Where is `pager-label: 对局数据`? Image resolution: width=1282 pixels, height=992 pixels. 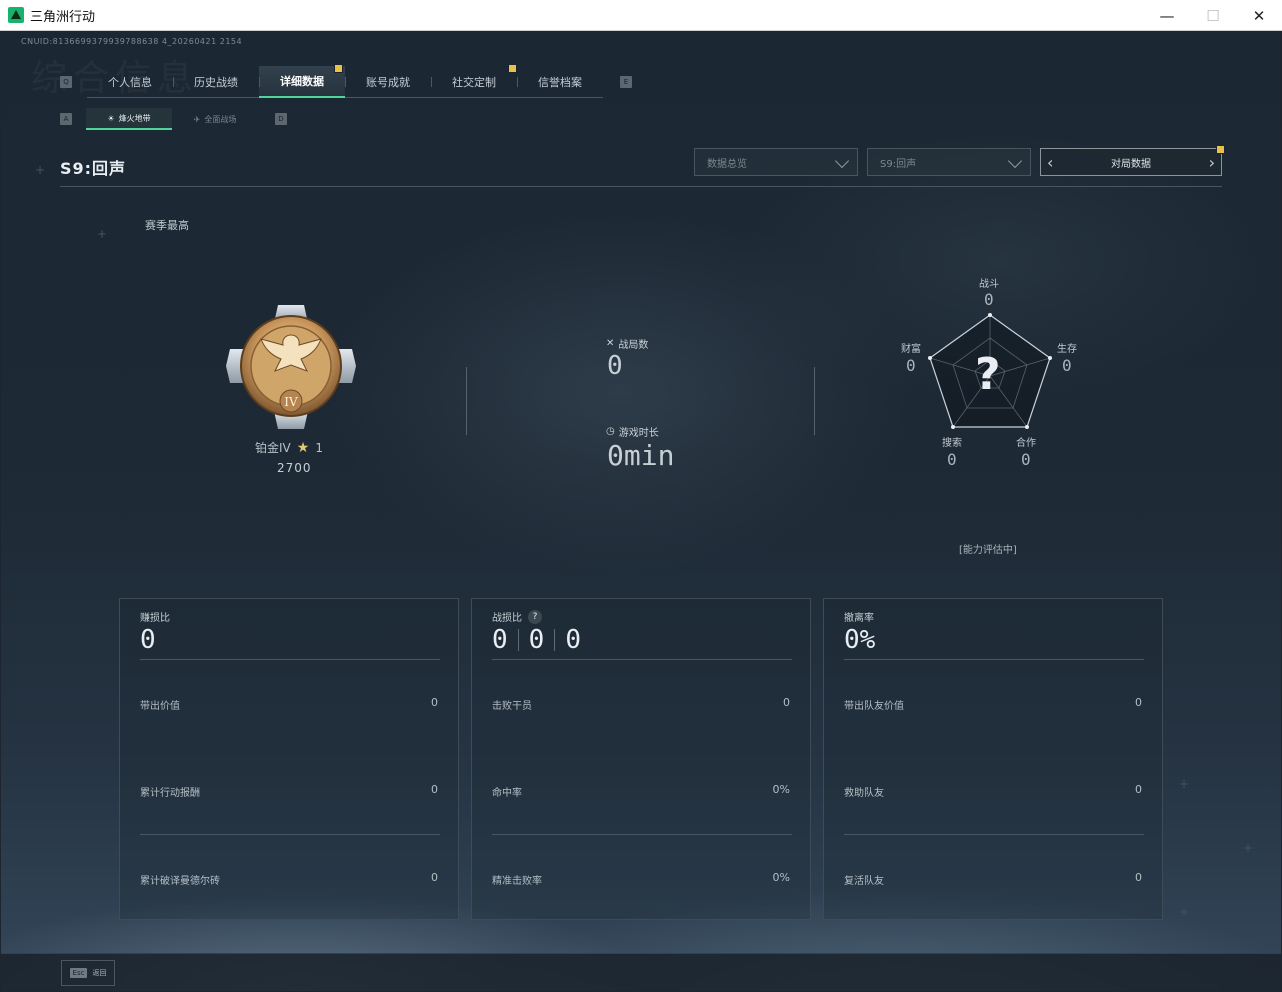
pager-label: 对局数据 is located at coordinates (1131, 164).